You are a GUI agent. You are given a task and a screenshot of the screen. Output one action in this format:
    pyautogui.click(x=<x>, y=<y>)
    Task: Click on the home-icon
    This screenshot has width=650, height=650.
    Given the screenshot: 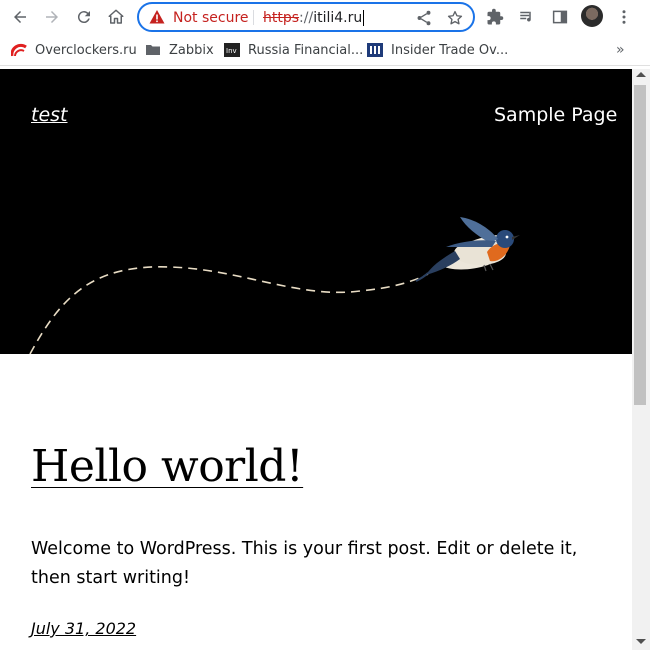 What is the action you would take?
    pyautogui.click(x=116, y=17)
    